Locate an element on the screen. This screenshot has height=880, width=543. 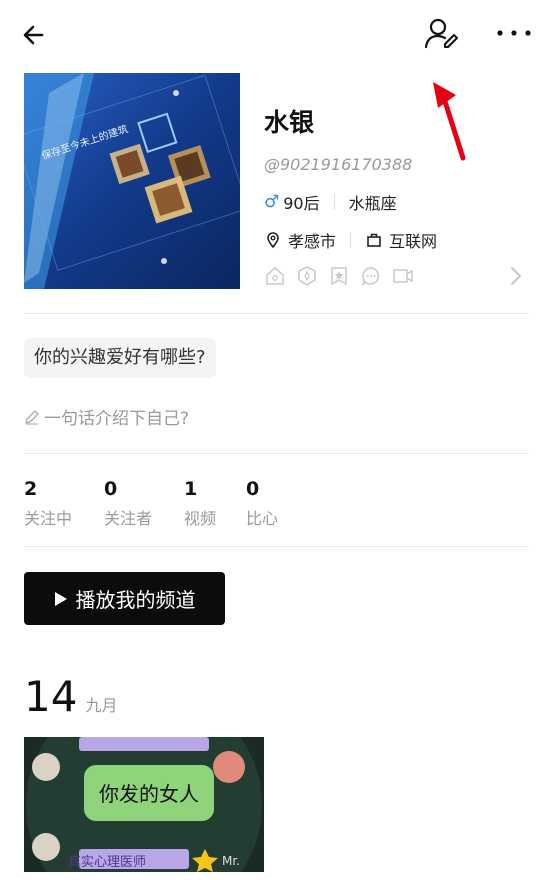
video-badge-icon is located at coordinates (403, 276).